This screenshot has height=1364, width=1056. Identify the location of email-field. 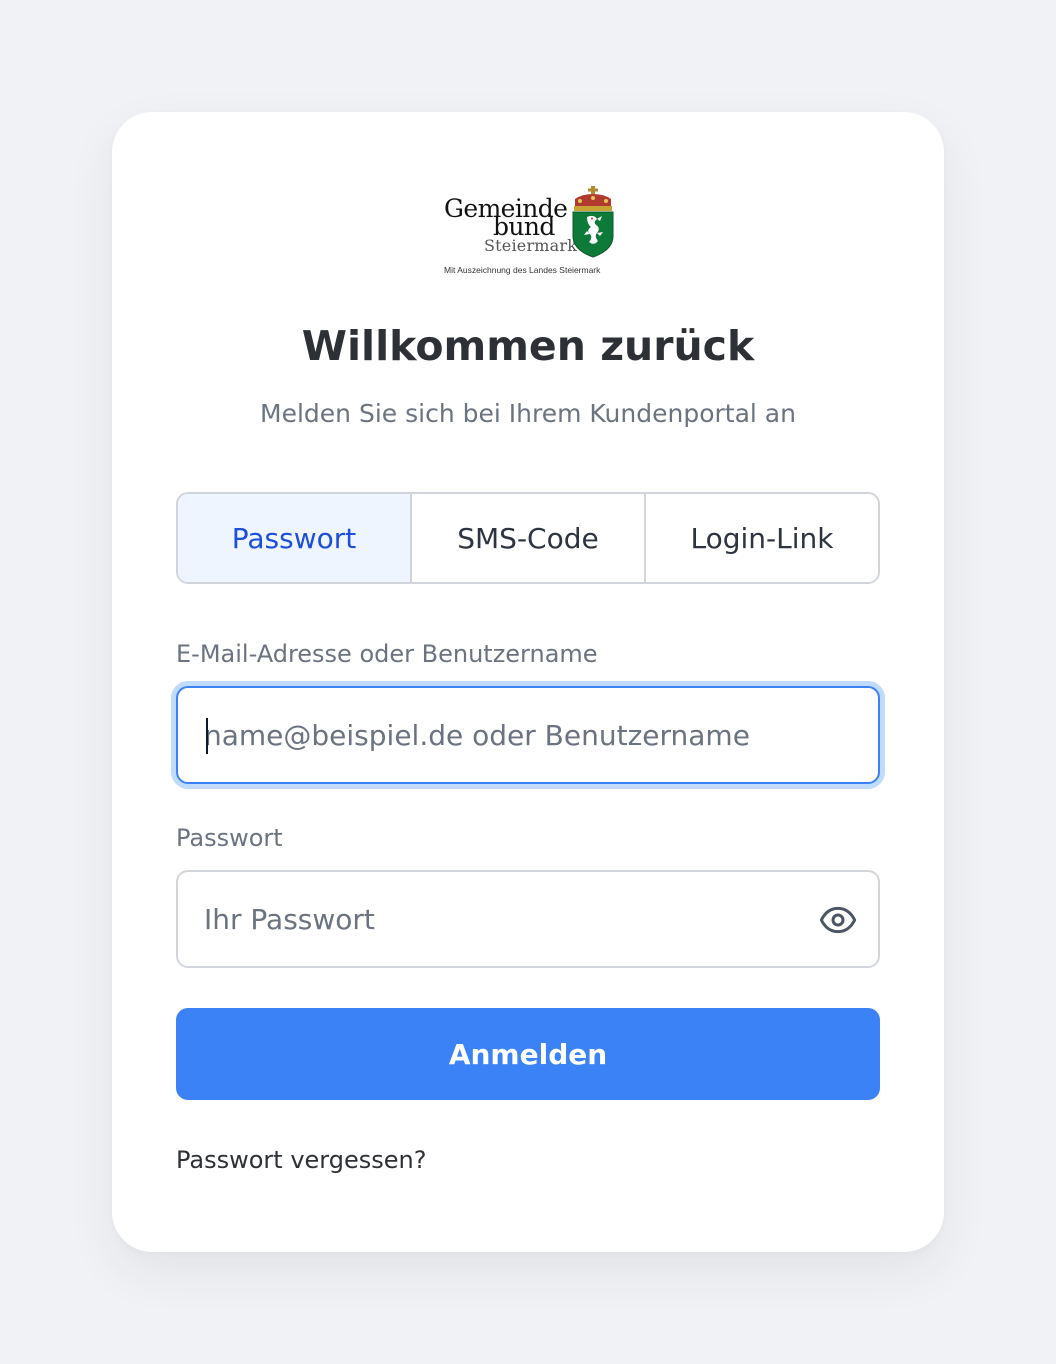
(504, 735).